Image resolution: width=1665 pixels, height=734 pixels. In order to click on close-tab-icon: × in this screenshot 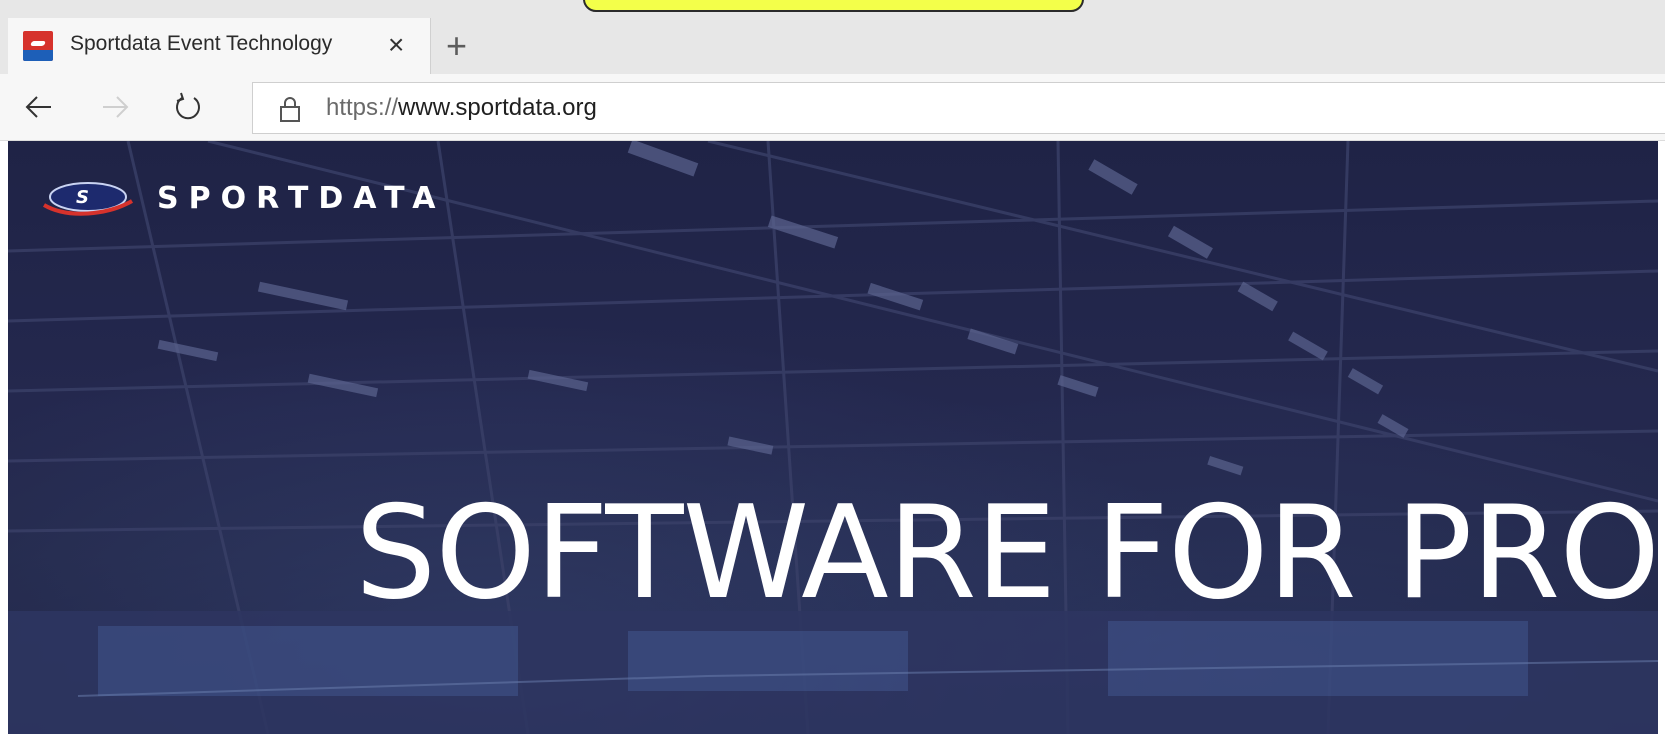, I will do `click(396, 45)`.